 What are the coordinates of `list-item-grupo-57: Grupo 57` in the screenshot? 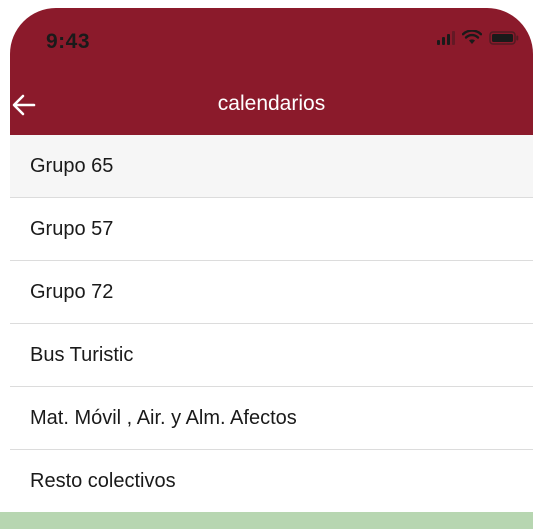 It's located at (271, 229).